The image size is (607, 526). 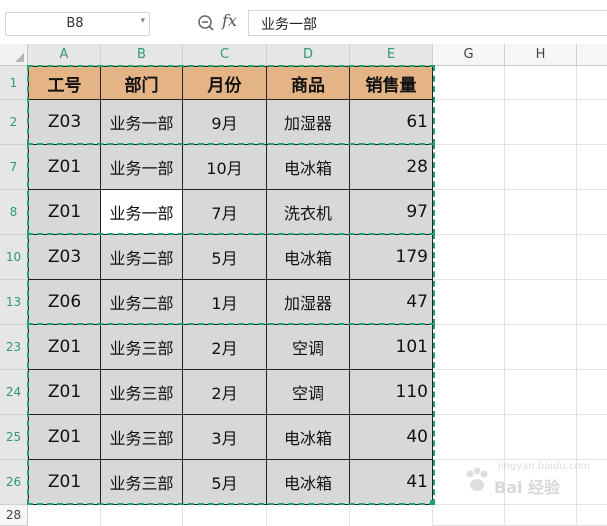 I want to click on table-cell: 1月, so click(x=225, y=302).